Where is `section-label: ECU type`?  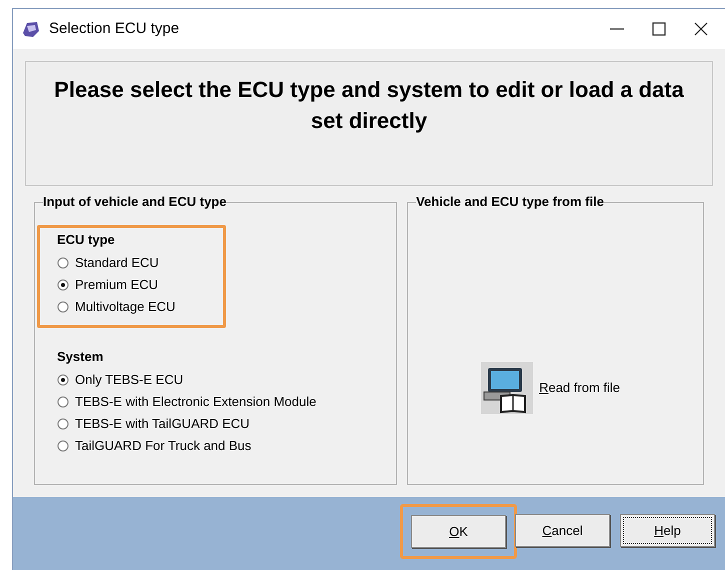
section-label: ECU type is located at coordinates (86, 240).